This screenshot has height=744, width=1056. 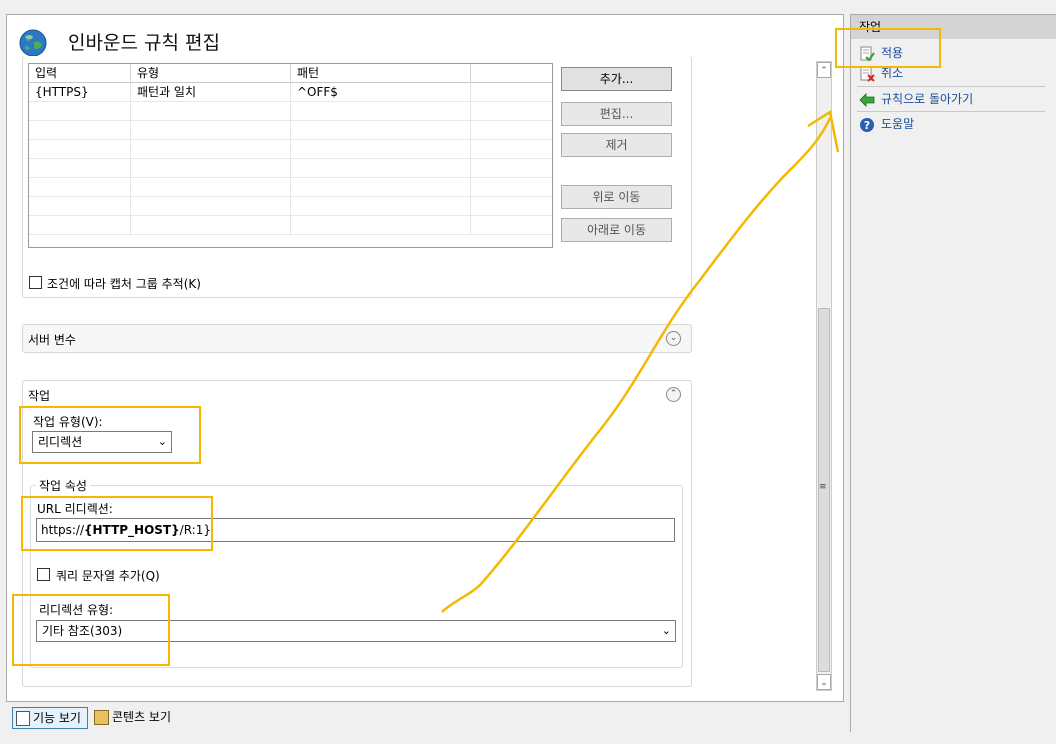 I want to click on cancel-icon, so click(x=867, y=74).